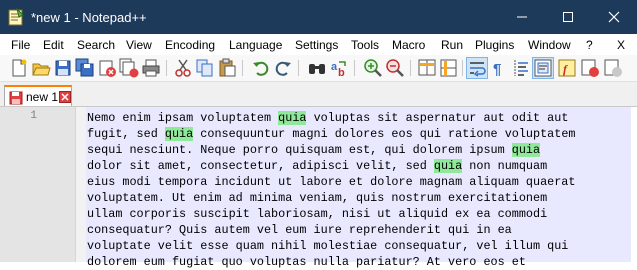 The height and width of the screenshot is (270, 637). Describe the element at coordinates (365, 45) in the screenshot. I see `menu-tools: Tools` at that location.